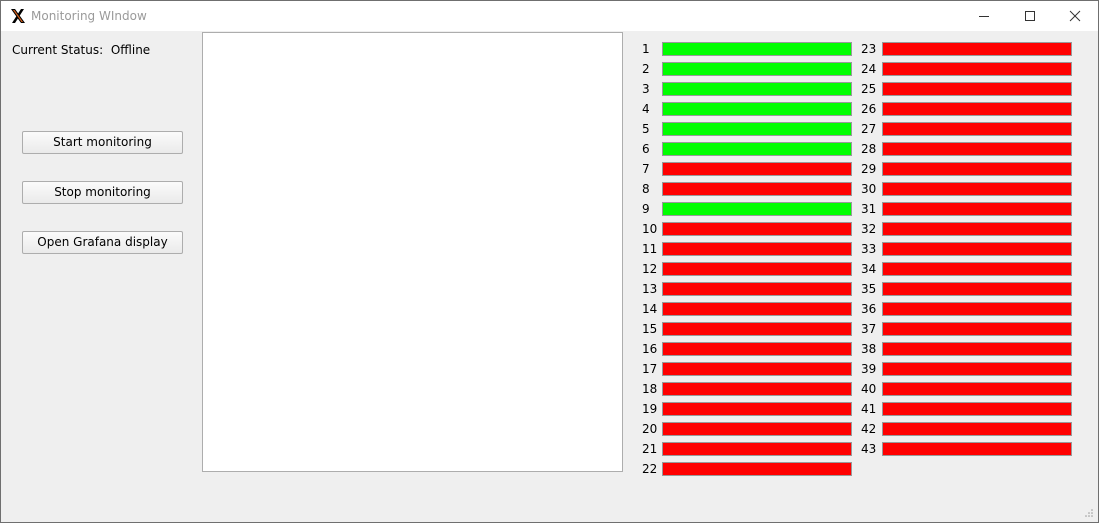 The height and width of the screenshot is (523, 1099). Describe the element at coordinates (130, 50) in the screenshot. I see `status-value: Offline` at that location.